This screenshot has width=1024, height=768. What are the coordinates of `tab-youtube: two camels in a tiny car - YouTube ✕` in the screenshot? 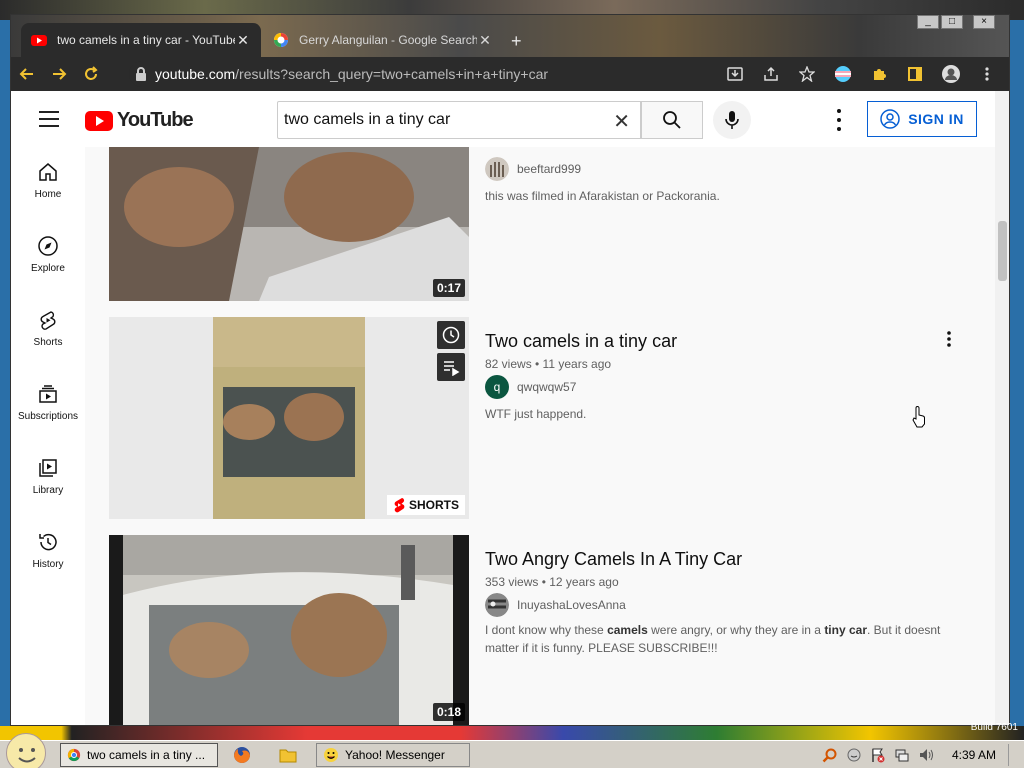 It's located at (141, 40).